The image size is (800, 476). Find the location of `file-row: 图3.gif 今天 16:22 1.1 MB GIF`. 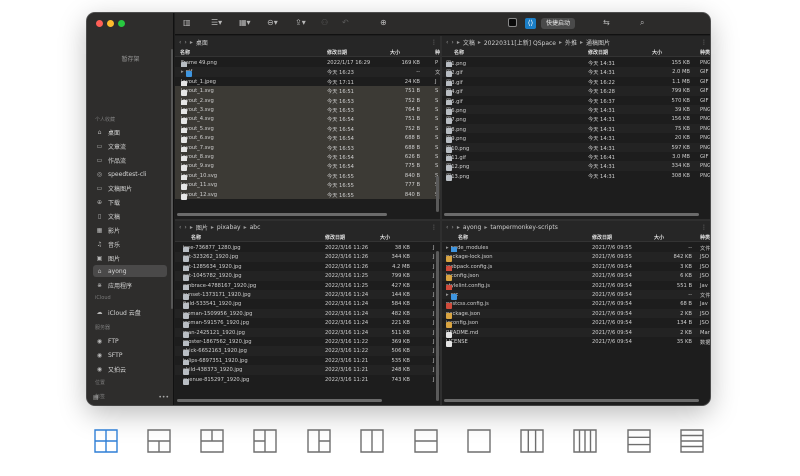

file-row: 图3.gif 今天 16:22 1.1 MB GIF is located at coordinates (576, 82).